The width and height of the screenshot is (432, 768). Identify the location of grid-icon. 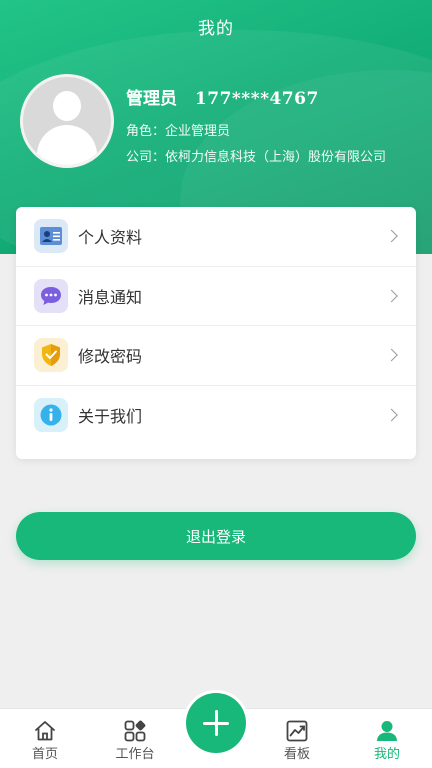
(135, 731).